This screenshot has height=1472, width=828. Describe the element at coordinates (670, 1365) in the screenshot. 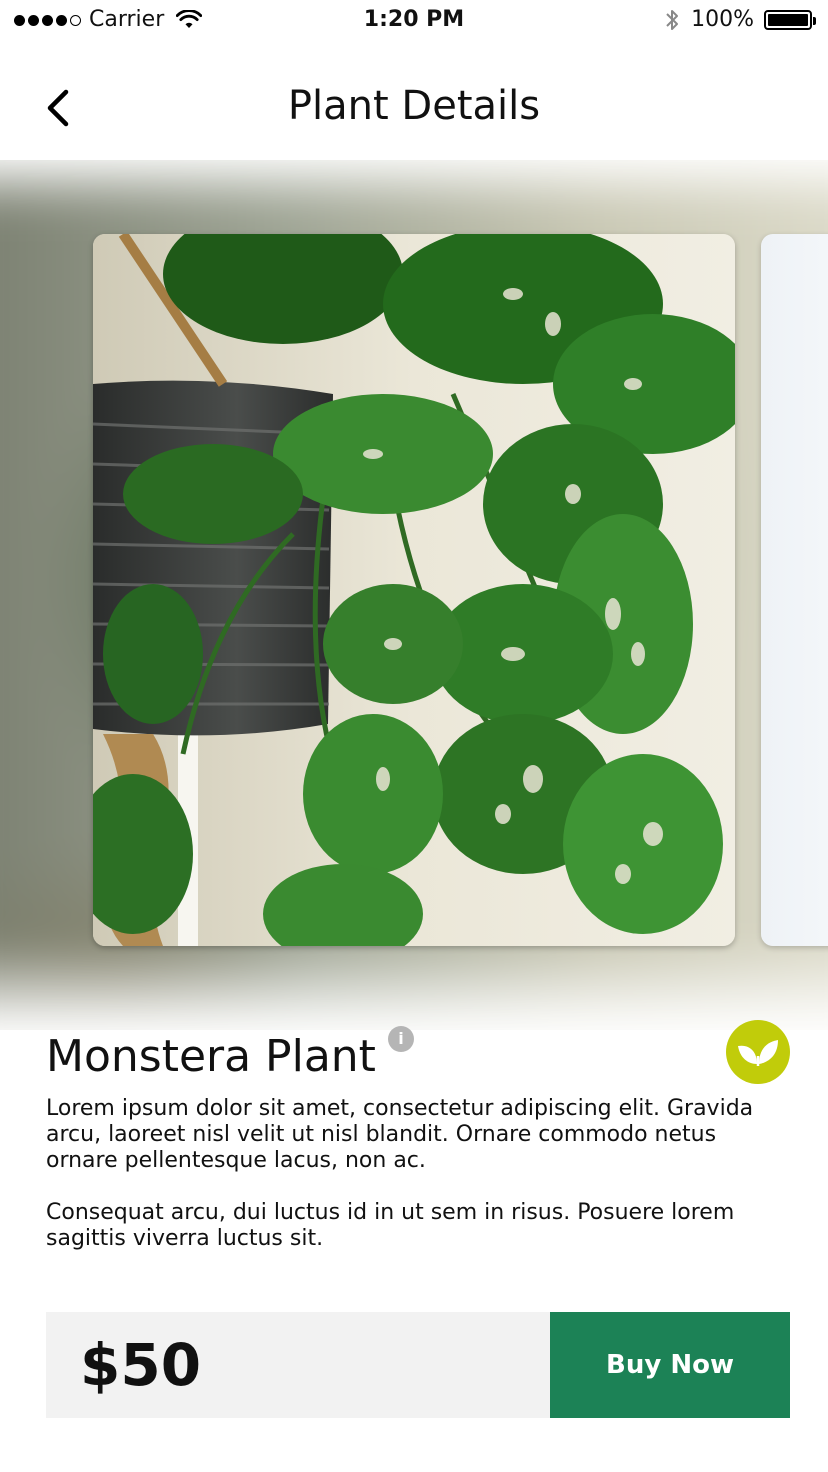

I see `buy-now-button: Buy Now` at that location.